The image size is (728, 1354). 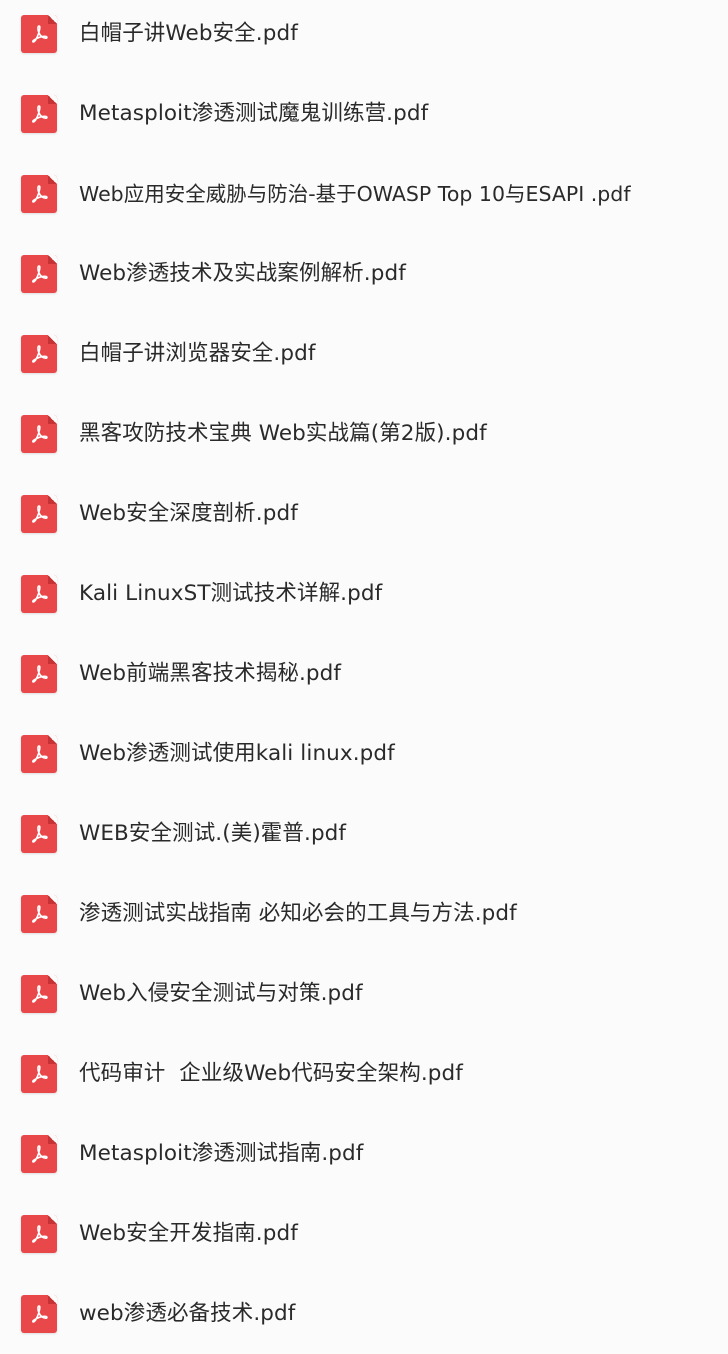 What do you see at coordinates (364, 354) in the screenshot?
I see `file-list-item: 白帽子讲浏览器安全.pdf` at bounding box center [364, 354].